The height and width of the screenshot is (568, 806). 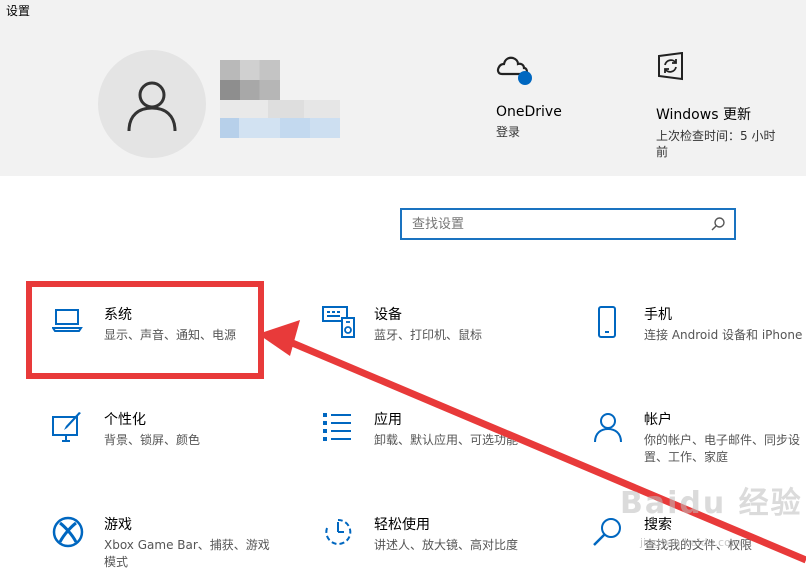 What do you see at coordinates (658, 315) in the screenshot?
I see `category-name: 手机` at bounding box center [658, 315].